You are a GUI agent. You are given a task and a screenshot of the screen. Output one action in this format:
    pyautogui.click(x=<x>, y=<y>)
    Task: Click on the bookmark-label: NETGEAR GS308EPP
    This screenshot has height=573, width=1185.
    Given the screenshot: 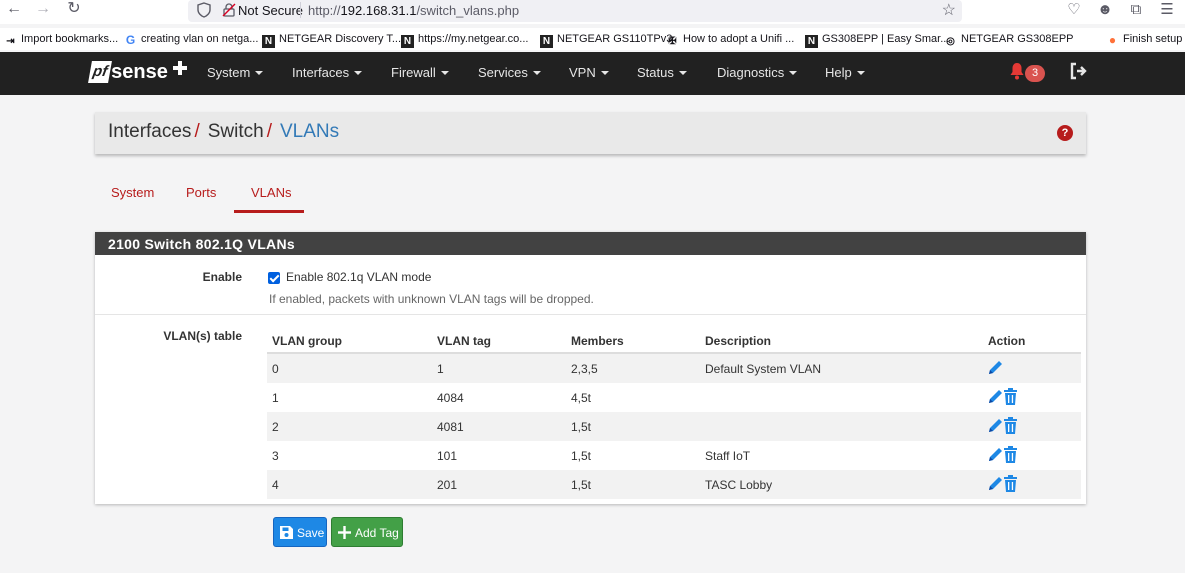 What is the action you would take?
    pyautogui.click(x=1017, y=39)
    